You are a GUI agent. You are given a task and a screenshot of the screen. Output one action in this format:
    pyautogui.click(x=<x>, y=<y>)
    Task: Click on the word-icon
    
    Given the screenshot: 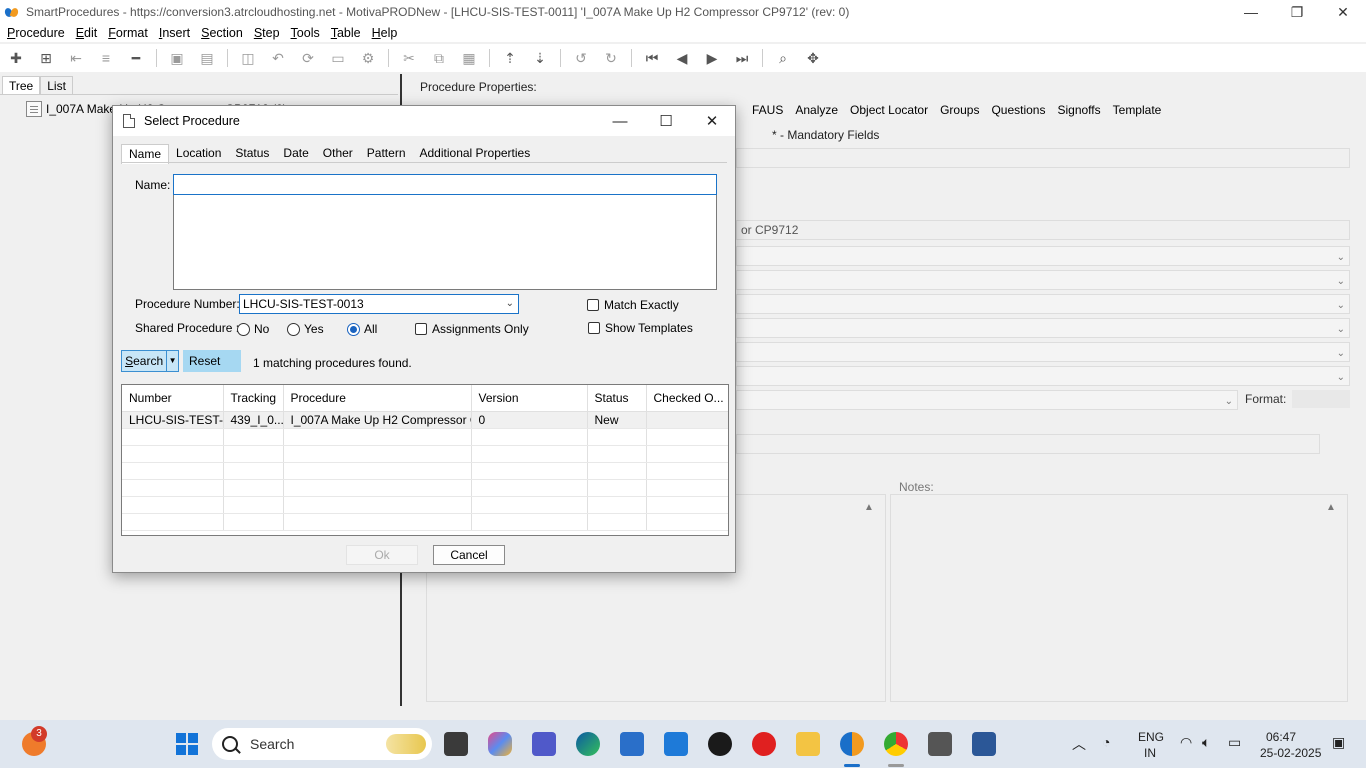 What is the action you would take?
    pyautogui.click(x=984, y=744)
    